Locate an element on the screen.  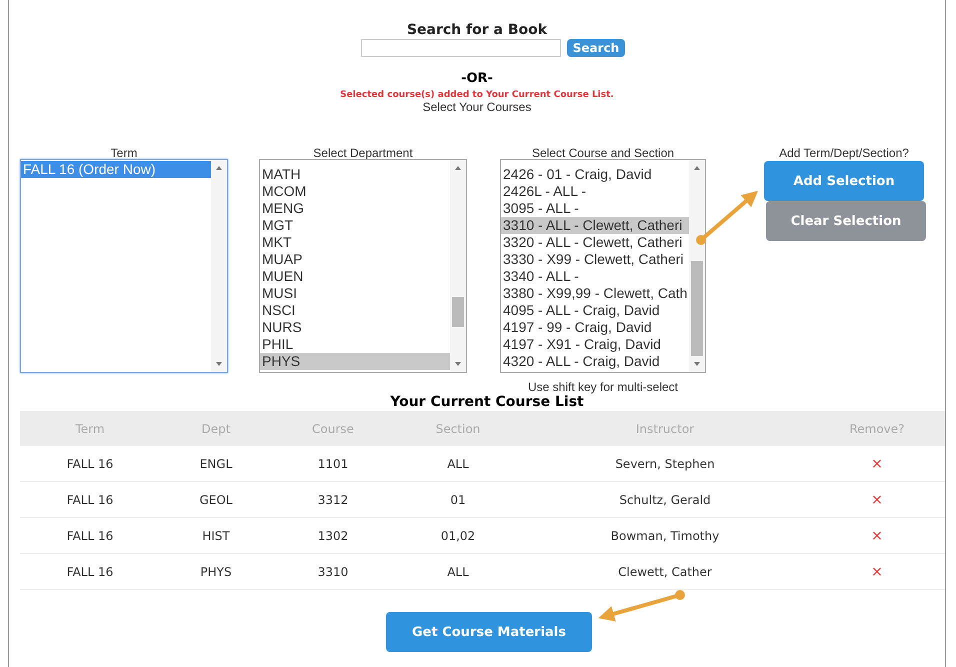
list-option: MKT is located at coordinates (355, 242).